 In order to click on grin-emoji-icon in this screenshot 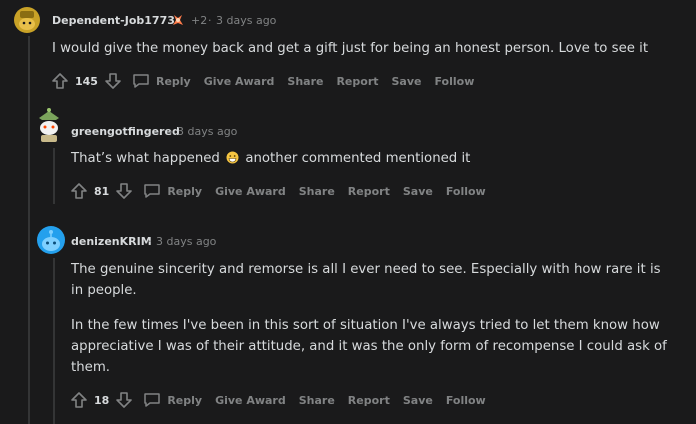, I will do `click(232, 157)`.